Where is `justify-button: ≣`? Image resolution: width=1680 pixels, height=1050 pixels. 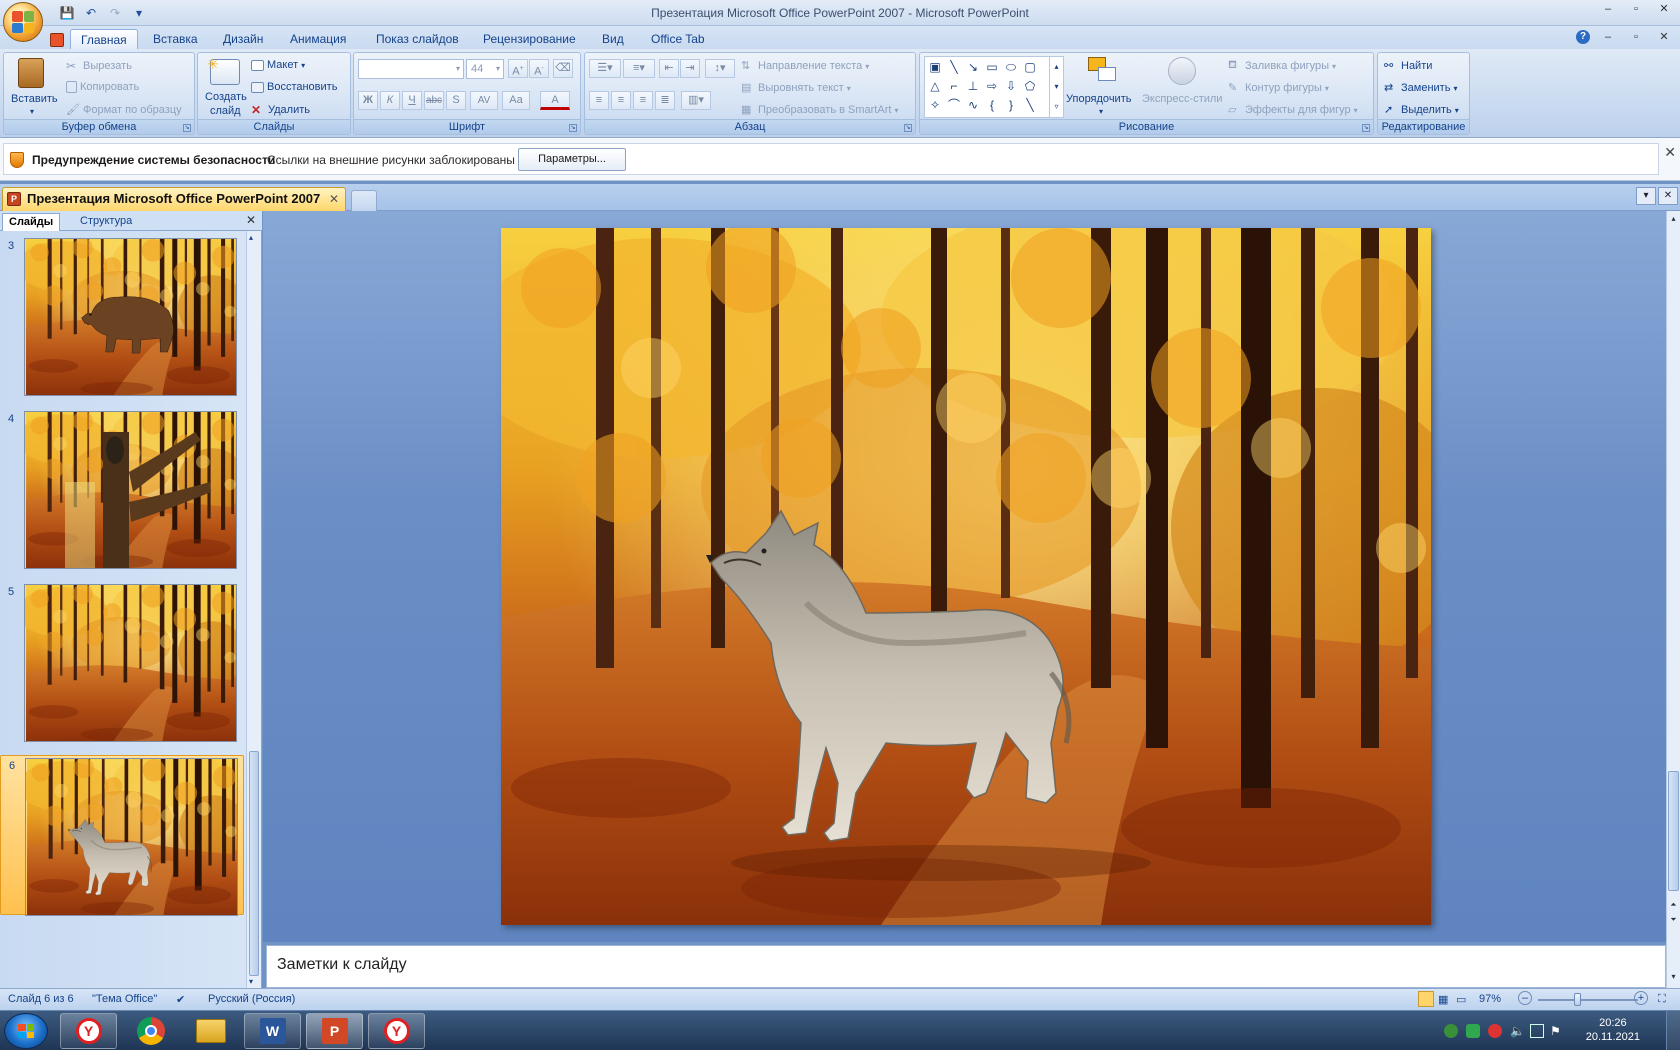
justify-button: ≣ is located at coordinates (665, 100).